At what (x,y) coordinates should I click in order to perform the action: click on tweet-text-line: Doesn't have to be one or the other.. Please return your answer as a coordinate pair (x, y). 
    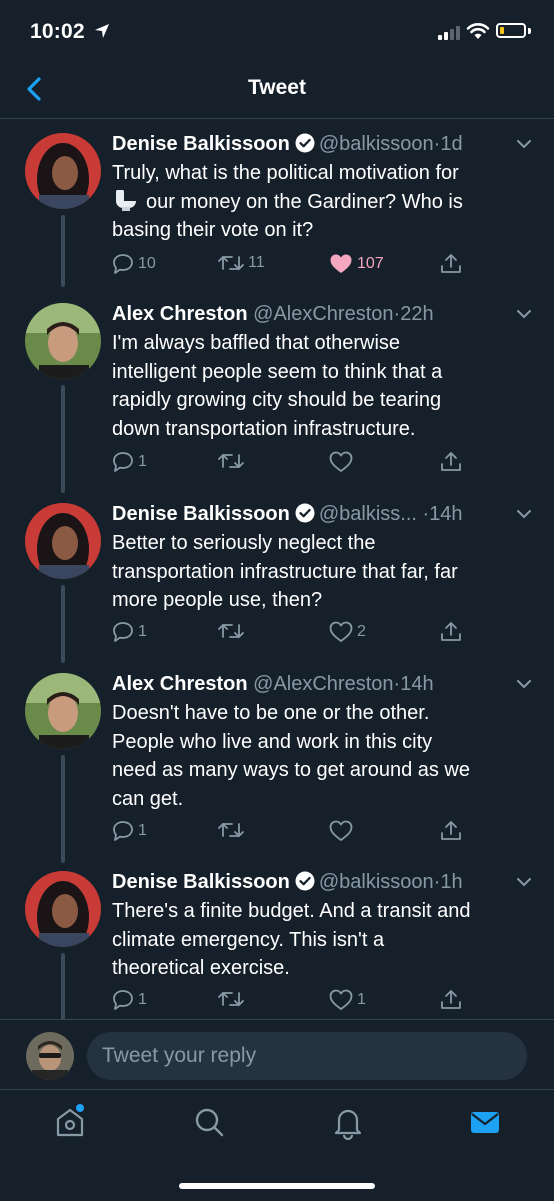
    Looking at the image, I should click on (271, 713).